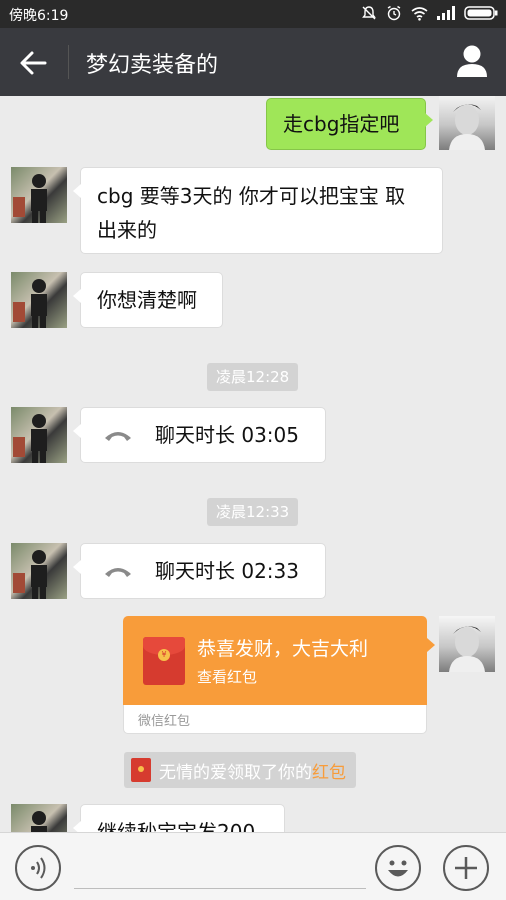  I want to click on message-text: 走cbg指定吧, so click(341, 124).